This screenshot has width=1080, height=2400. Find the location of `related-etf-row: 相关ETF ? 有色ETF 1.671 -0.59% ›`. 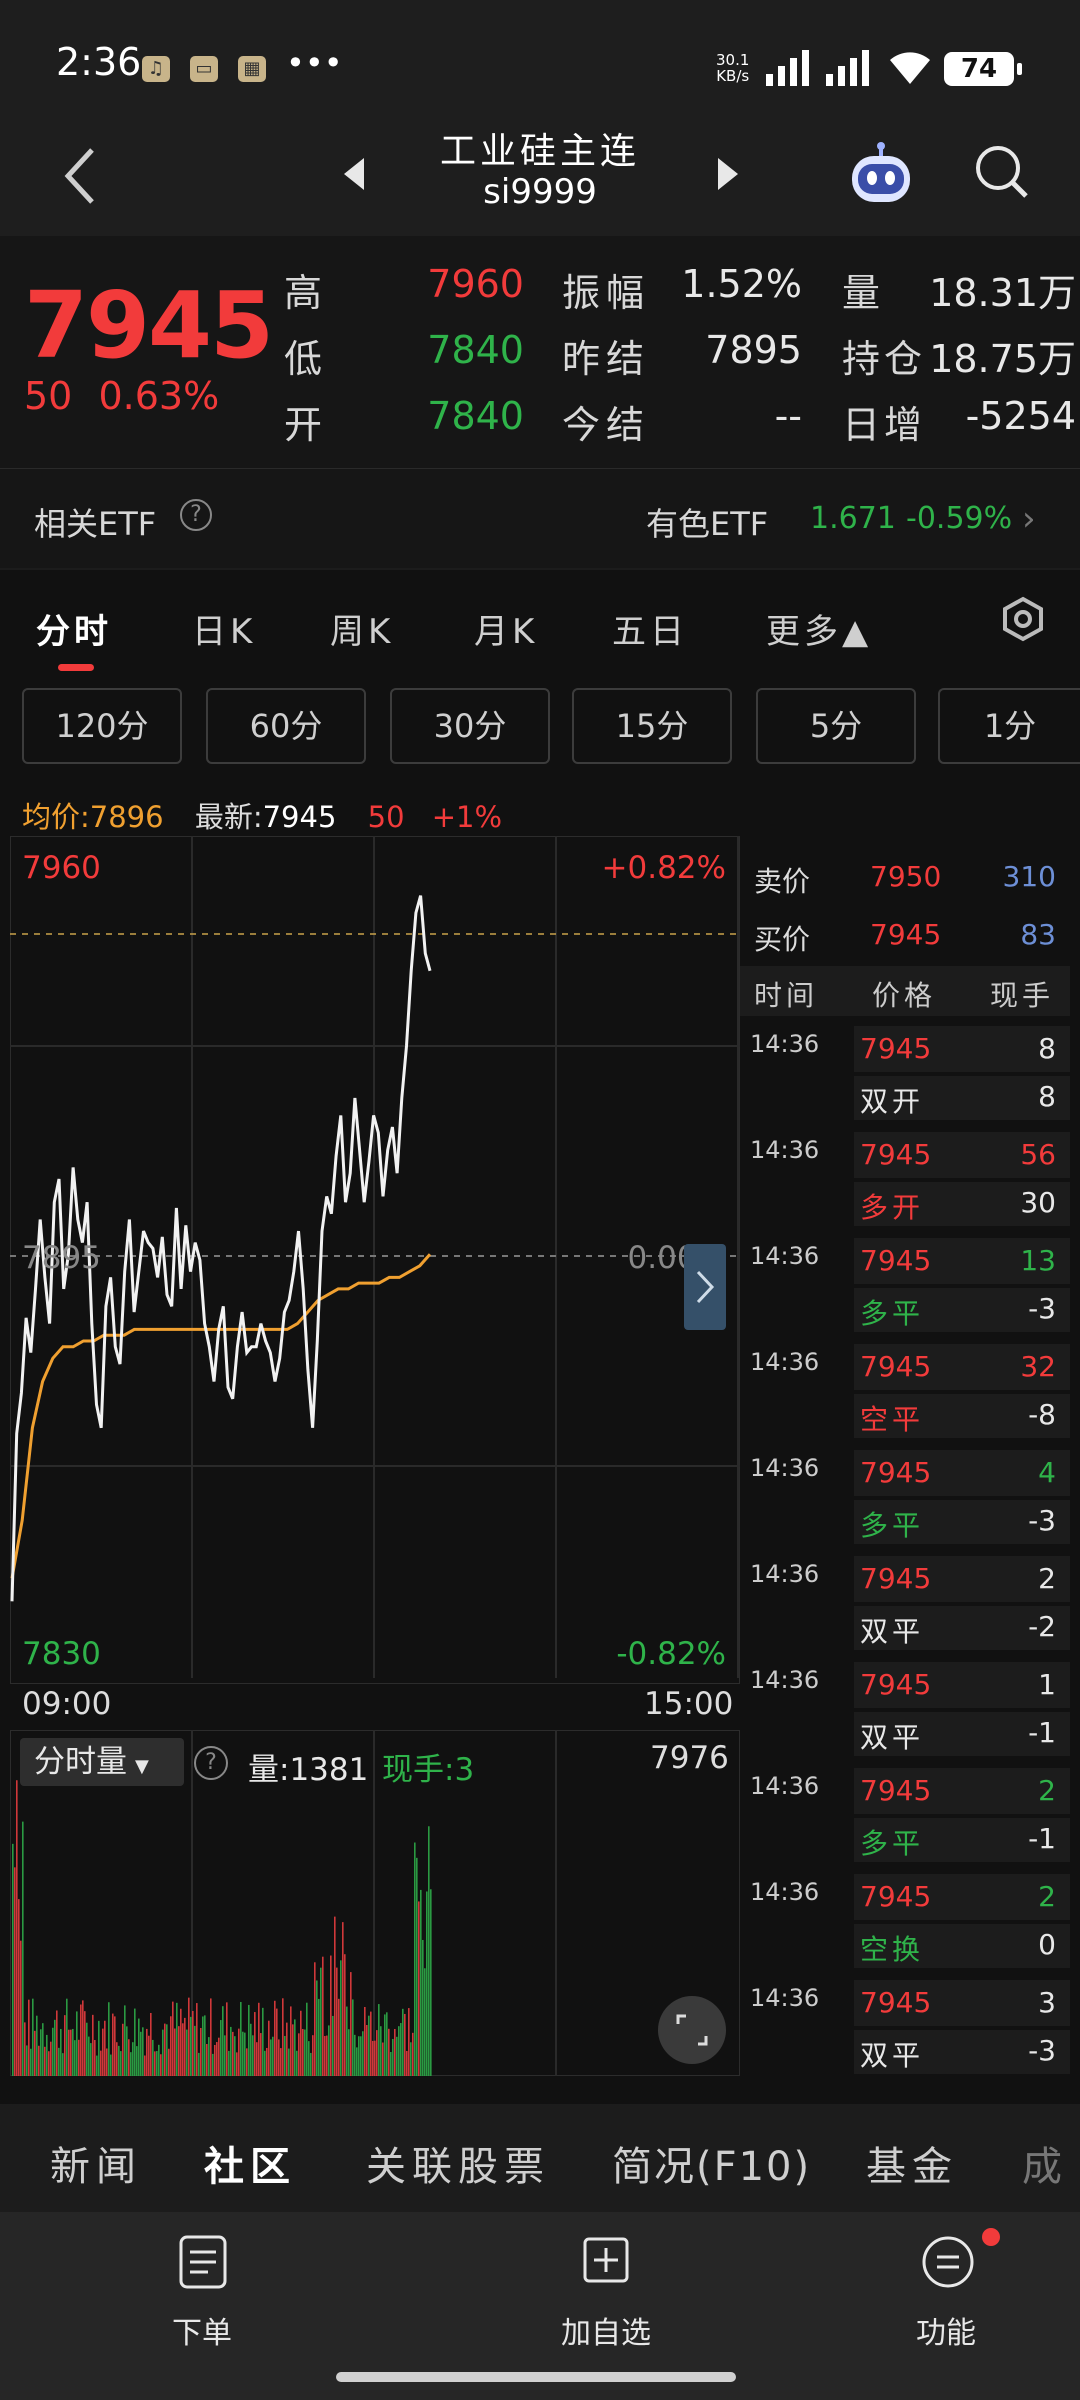

related-etf-row: 相关ETF ? 有色ETF 1.671 -0.59% › is located at coordinates (540, 518).